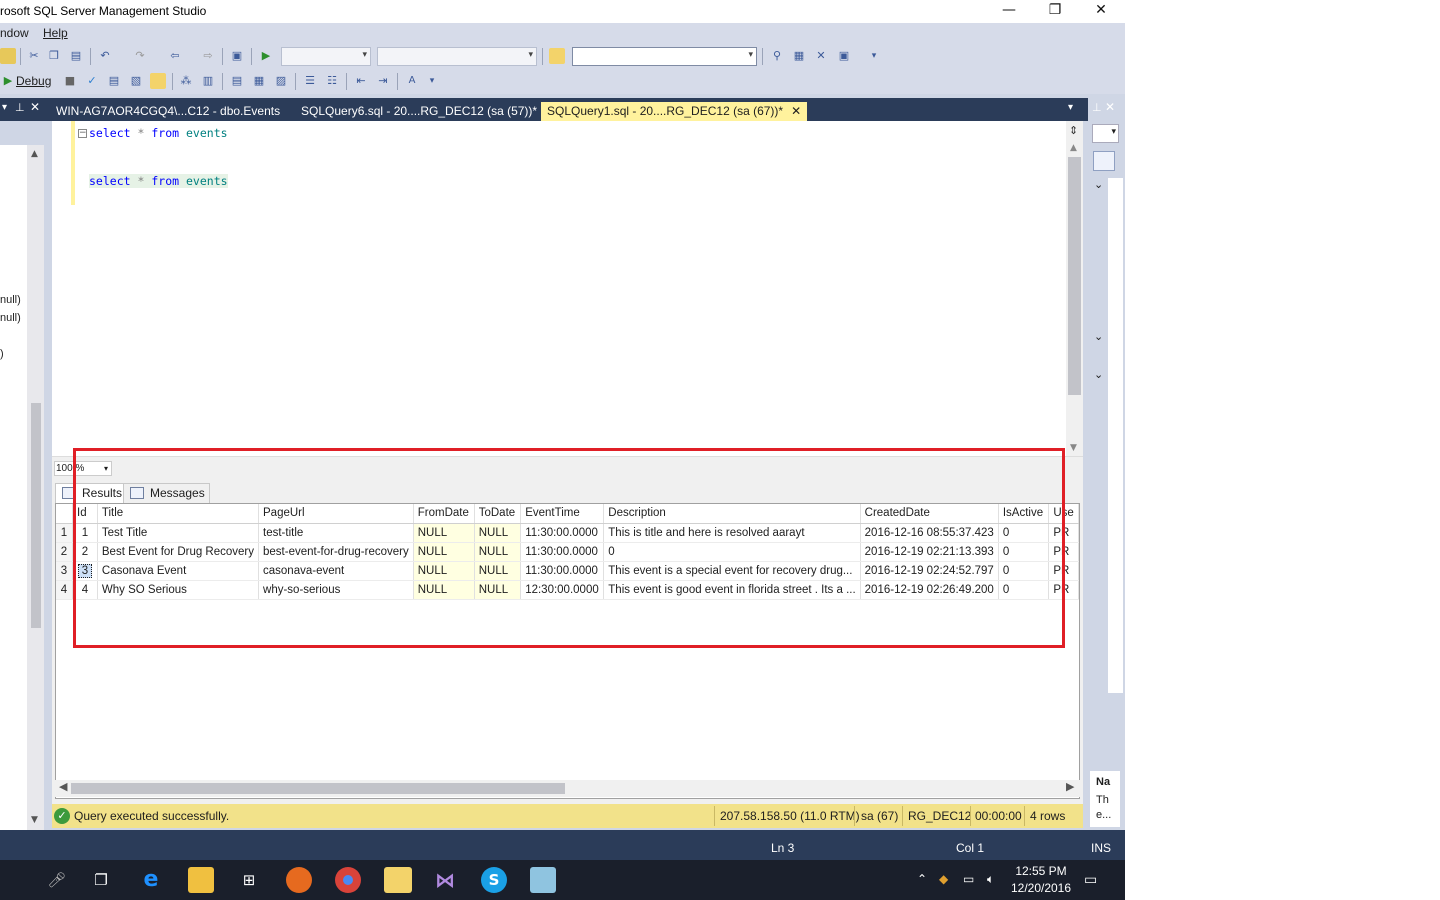  I want to click on object-explorer-icon: ▦, so click(799, 56).